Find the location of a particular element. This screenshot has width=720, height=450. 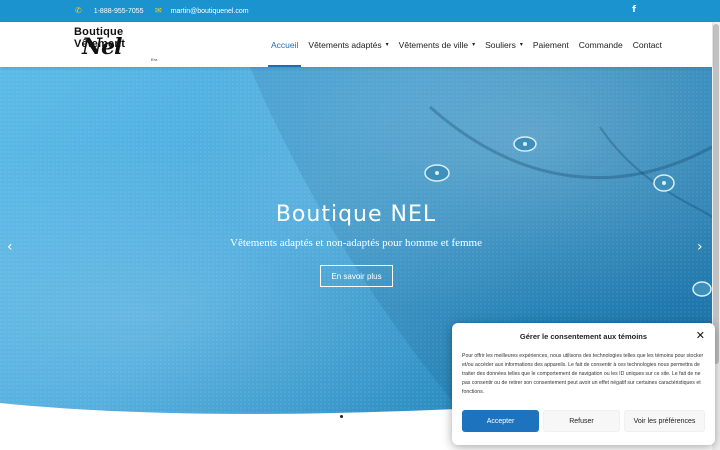

nav-item-contact: Contact is located at coordinates (647, 44).